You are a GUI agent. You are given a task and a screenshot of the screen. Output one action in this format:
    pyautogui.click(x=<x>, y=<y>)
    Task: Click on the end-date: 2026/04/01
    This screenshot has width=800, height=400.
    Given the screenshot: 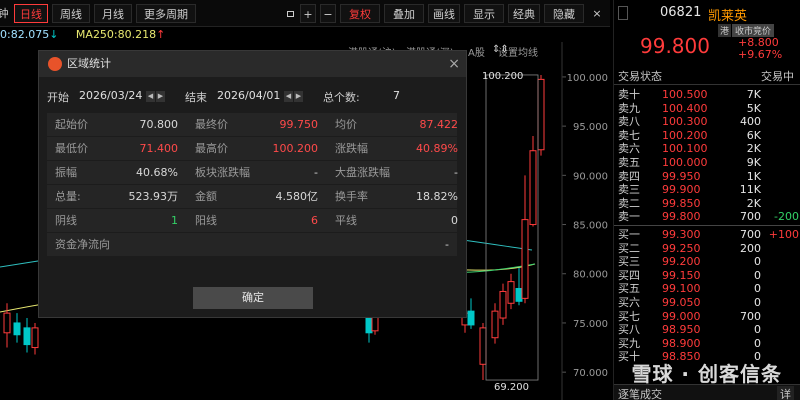 What is the action you would take?
    pyautogui.click(x=248, y=95)
    